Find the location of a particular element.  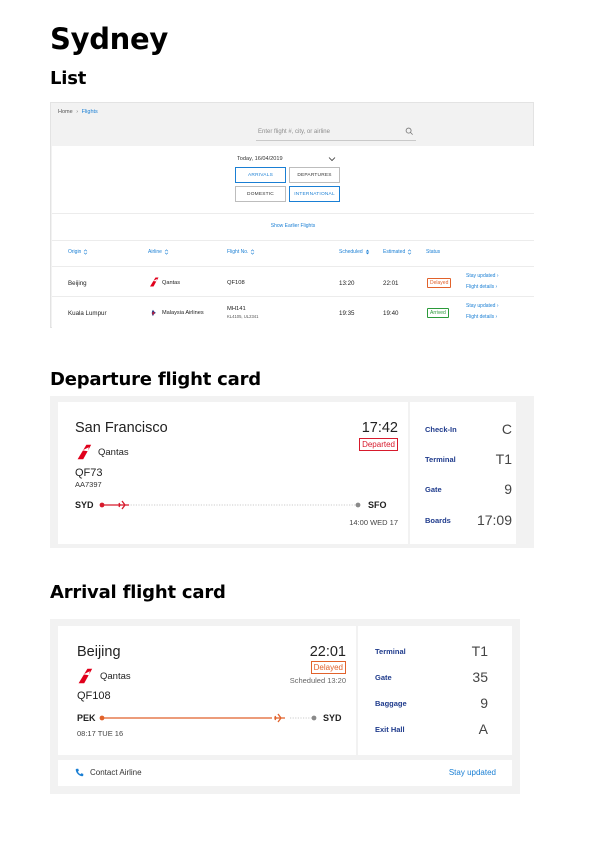

status-badge: Departed is located at coordinates (378, 444).